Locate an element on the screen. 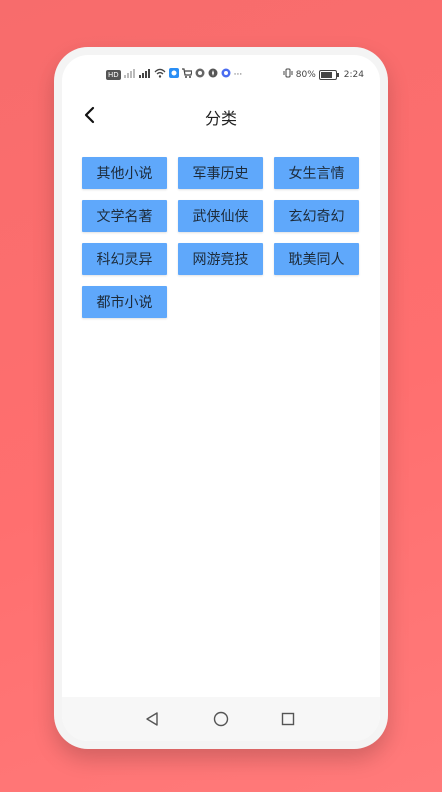 The width and height of the screenshot is (442, 792). browser-icon is located at coordinates (226, 75).